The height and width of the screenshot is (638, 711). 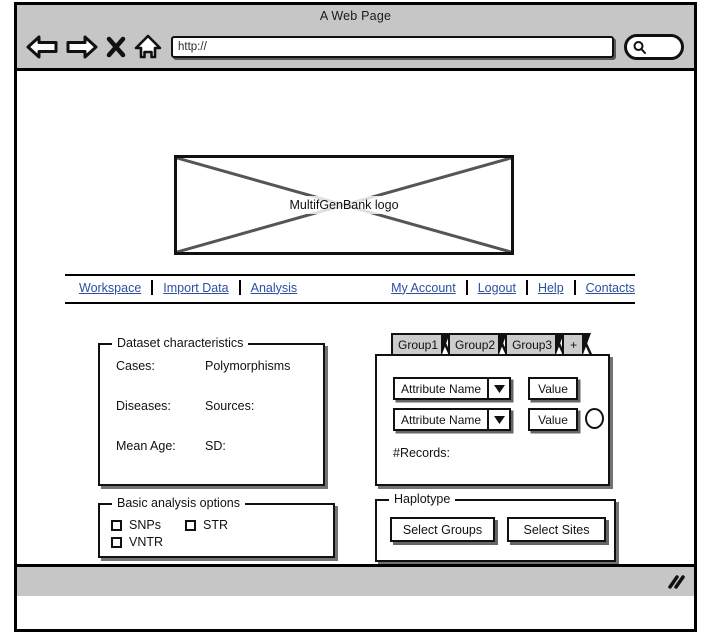 I want to click on dataset-characteristics-legend: Dataset characteristics, so click(x=180, y=343).